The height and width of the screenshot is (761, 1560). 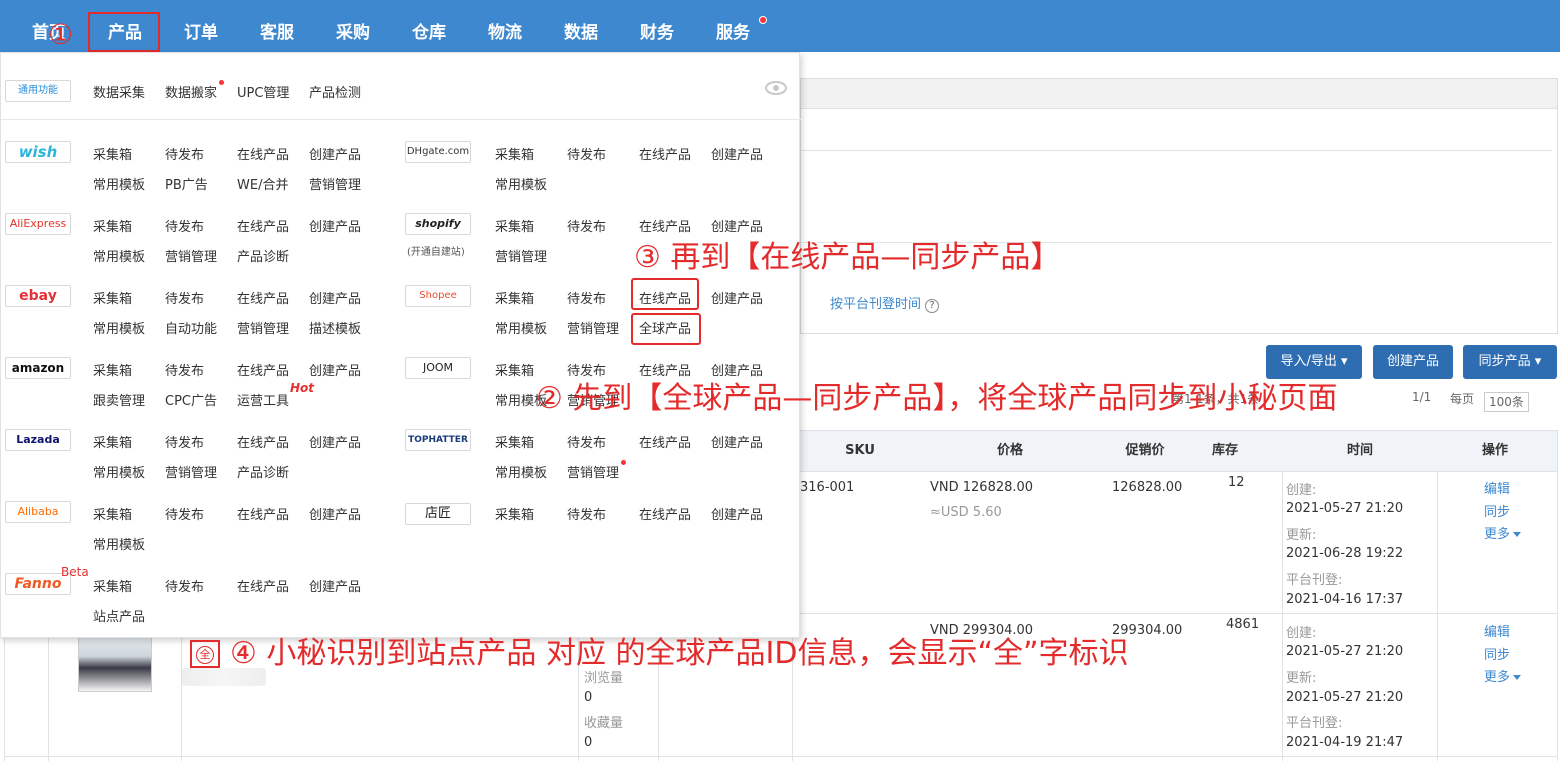 I want to click on dhgate-online: 在线产品, so click(x=665, y=153).